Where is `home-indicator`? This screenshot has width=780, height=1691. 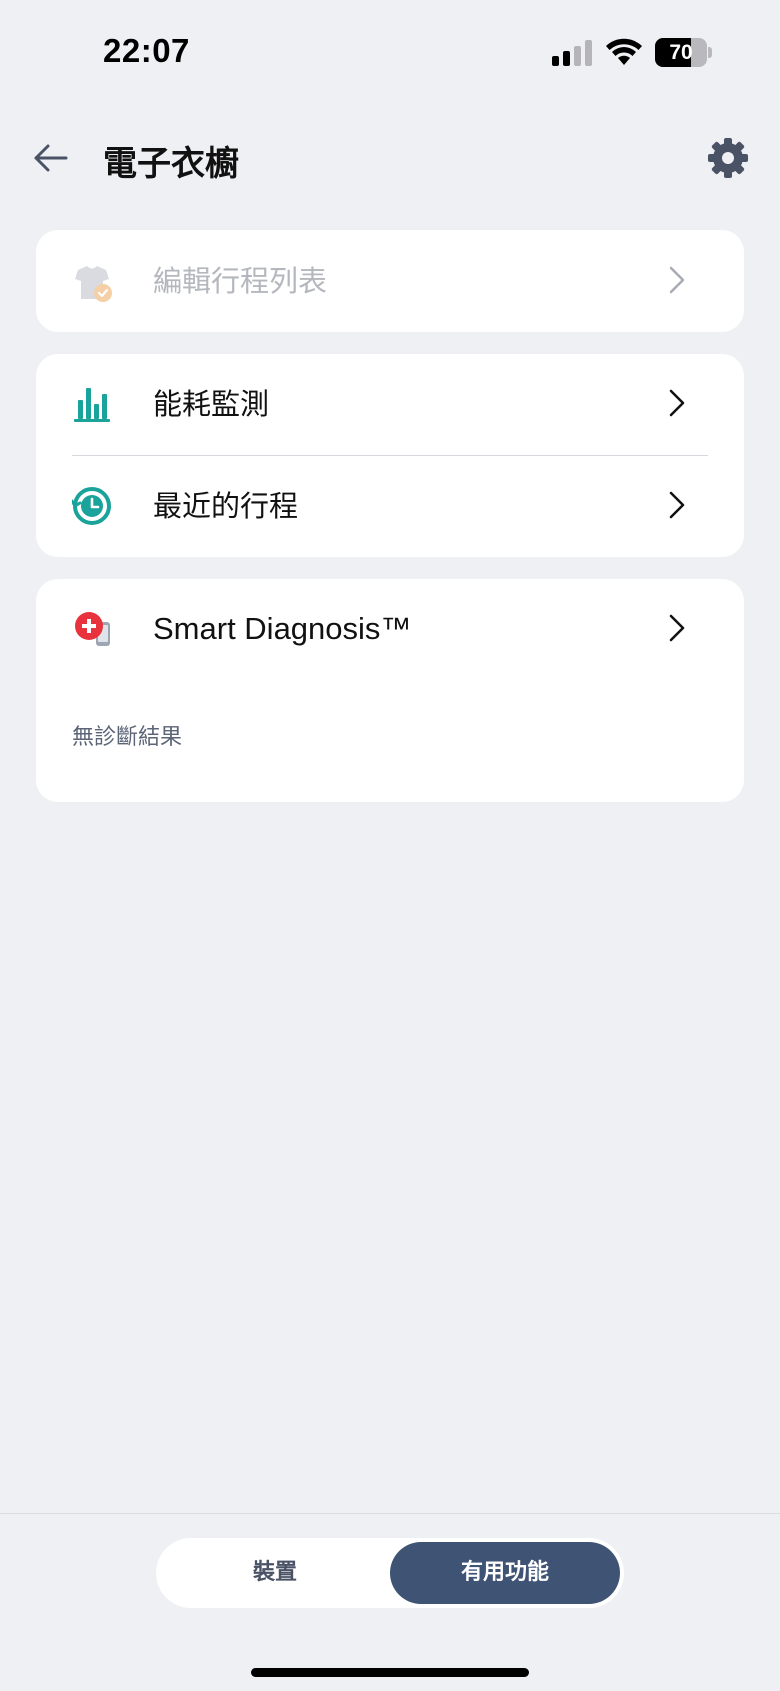
home-indicator is located at coordinates (390, 1672).